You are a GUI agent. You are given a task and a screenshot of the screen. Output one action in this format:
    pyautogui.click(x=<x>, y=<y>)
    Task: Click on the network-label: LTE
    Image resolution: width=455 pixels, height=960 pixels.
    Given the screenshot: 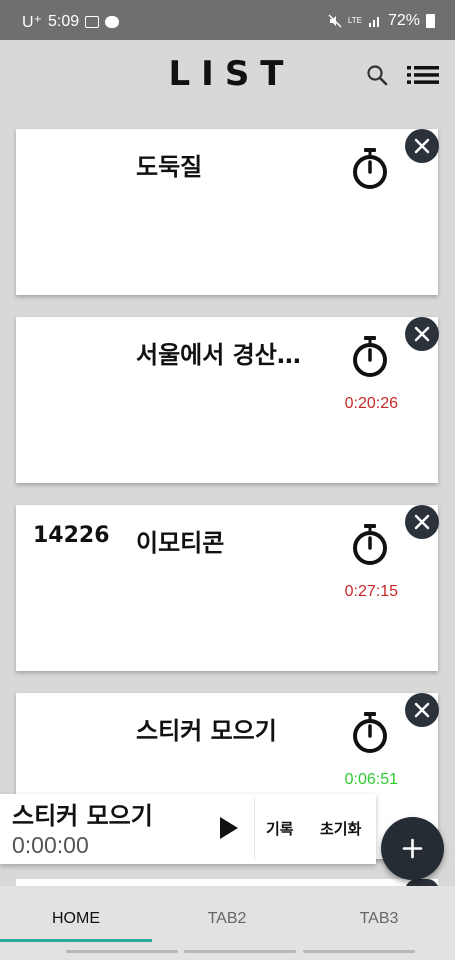 What is the action you would take?
    pyautogui.click(x=354, y=20)
    